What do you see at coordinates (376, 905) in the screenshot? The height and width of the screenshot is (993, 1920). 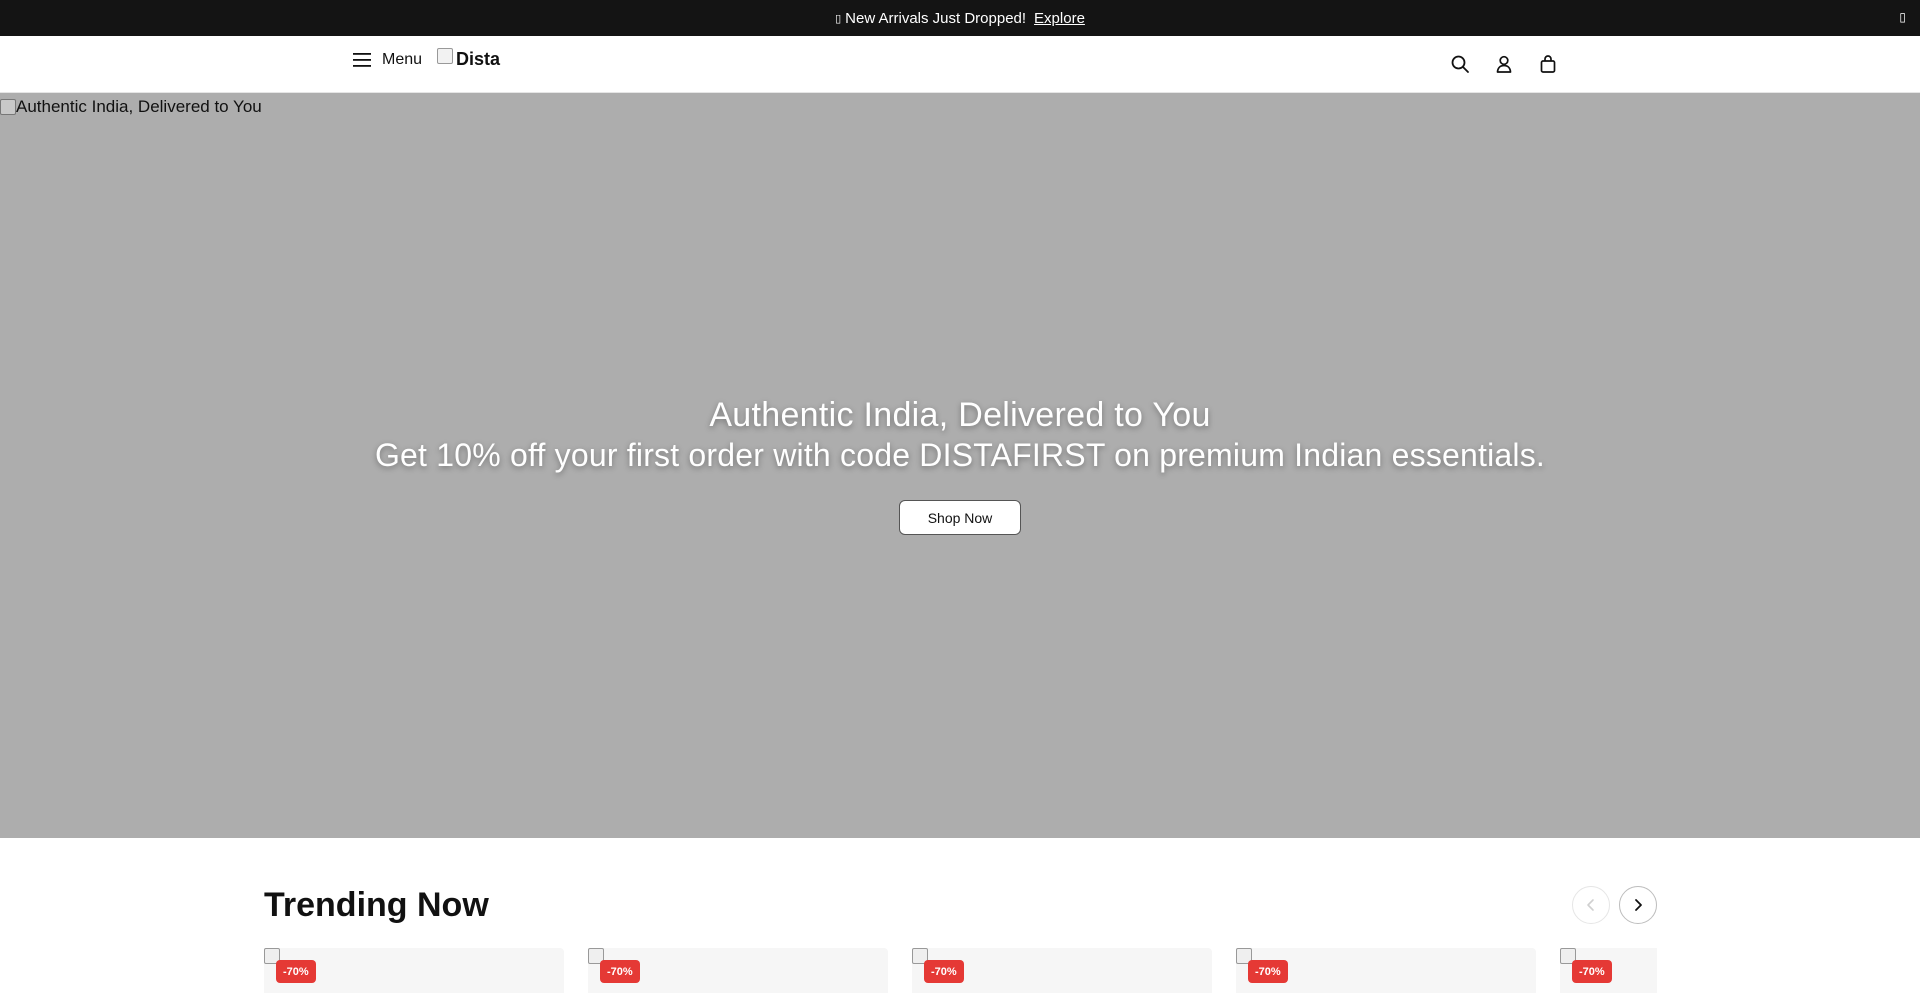 I see `section-title: Trending Now` at bounding box center [376, 905].